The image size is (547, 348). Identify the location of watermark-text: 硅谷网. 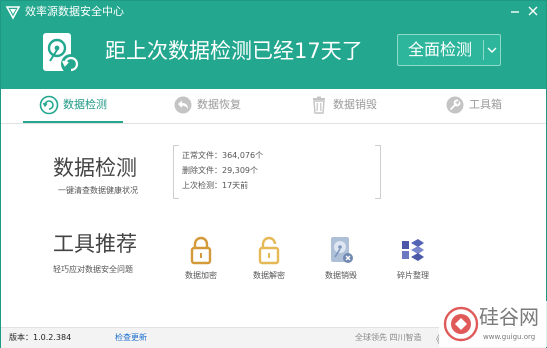
(509, 317).